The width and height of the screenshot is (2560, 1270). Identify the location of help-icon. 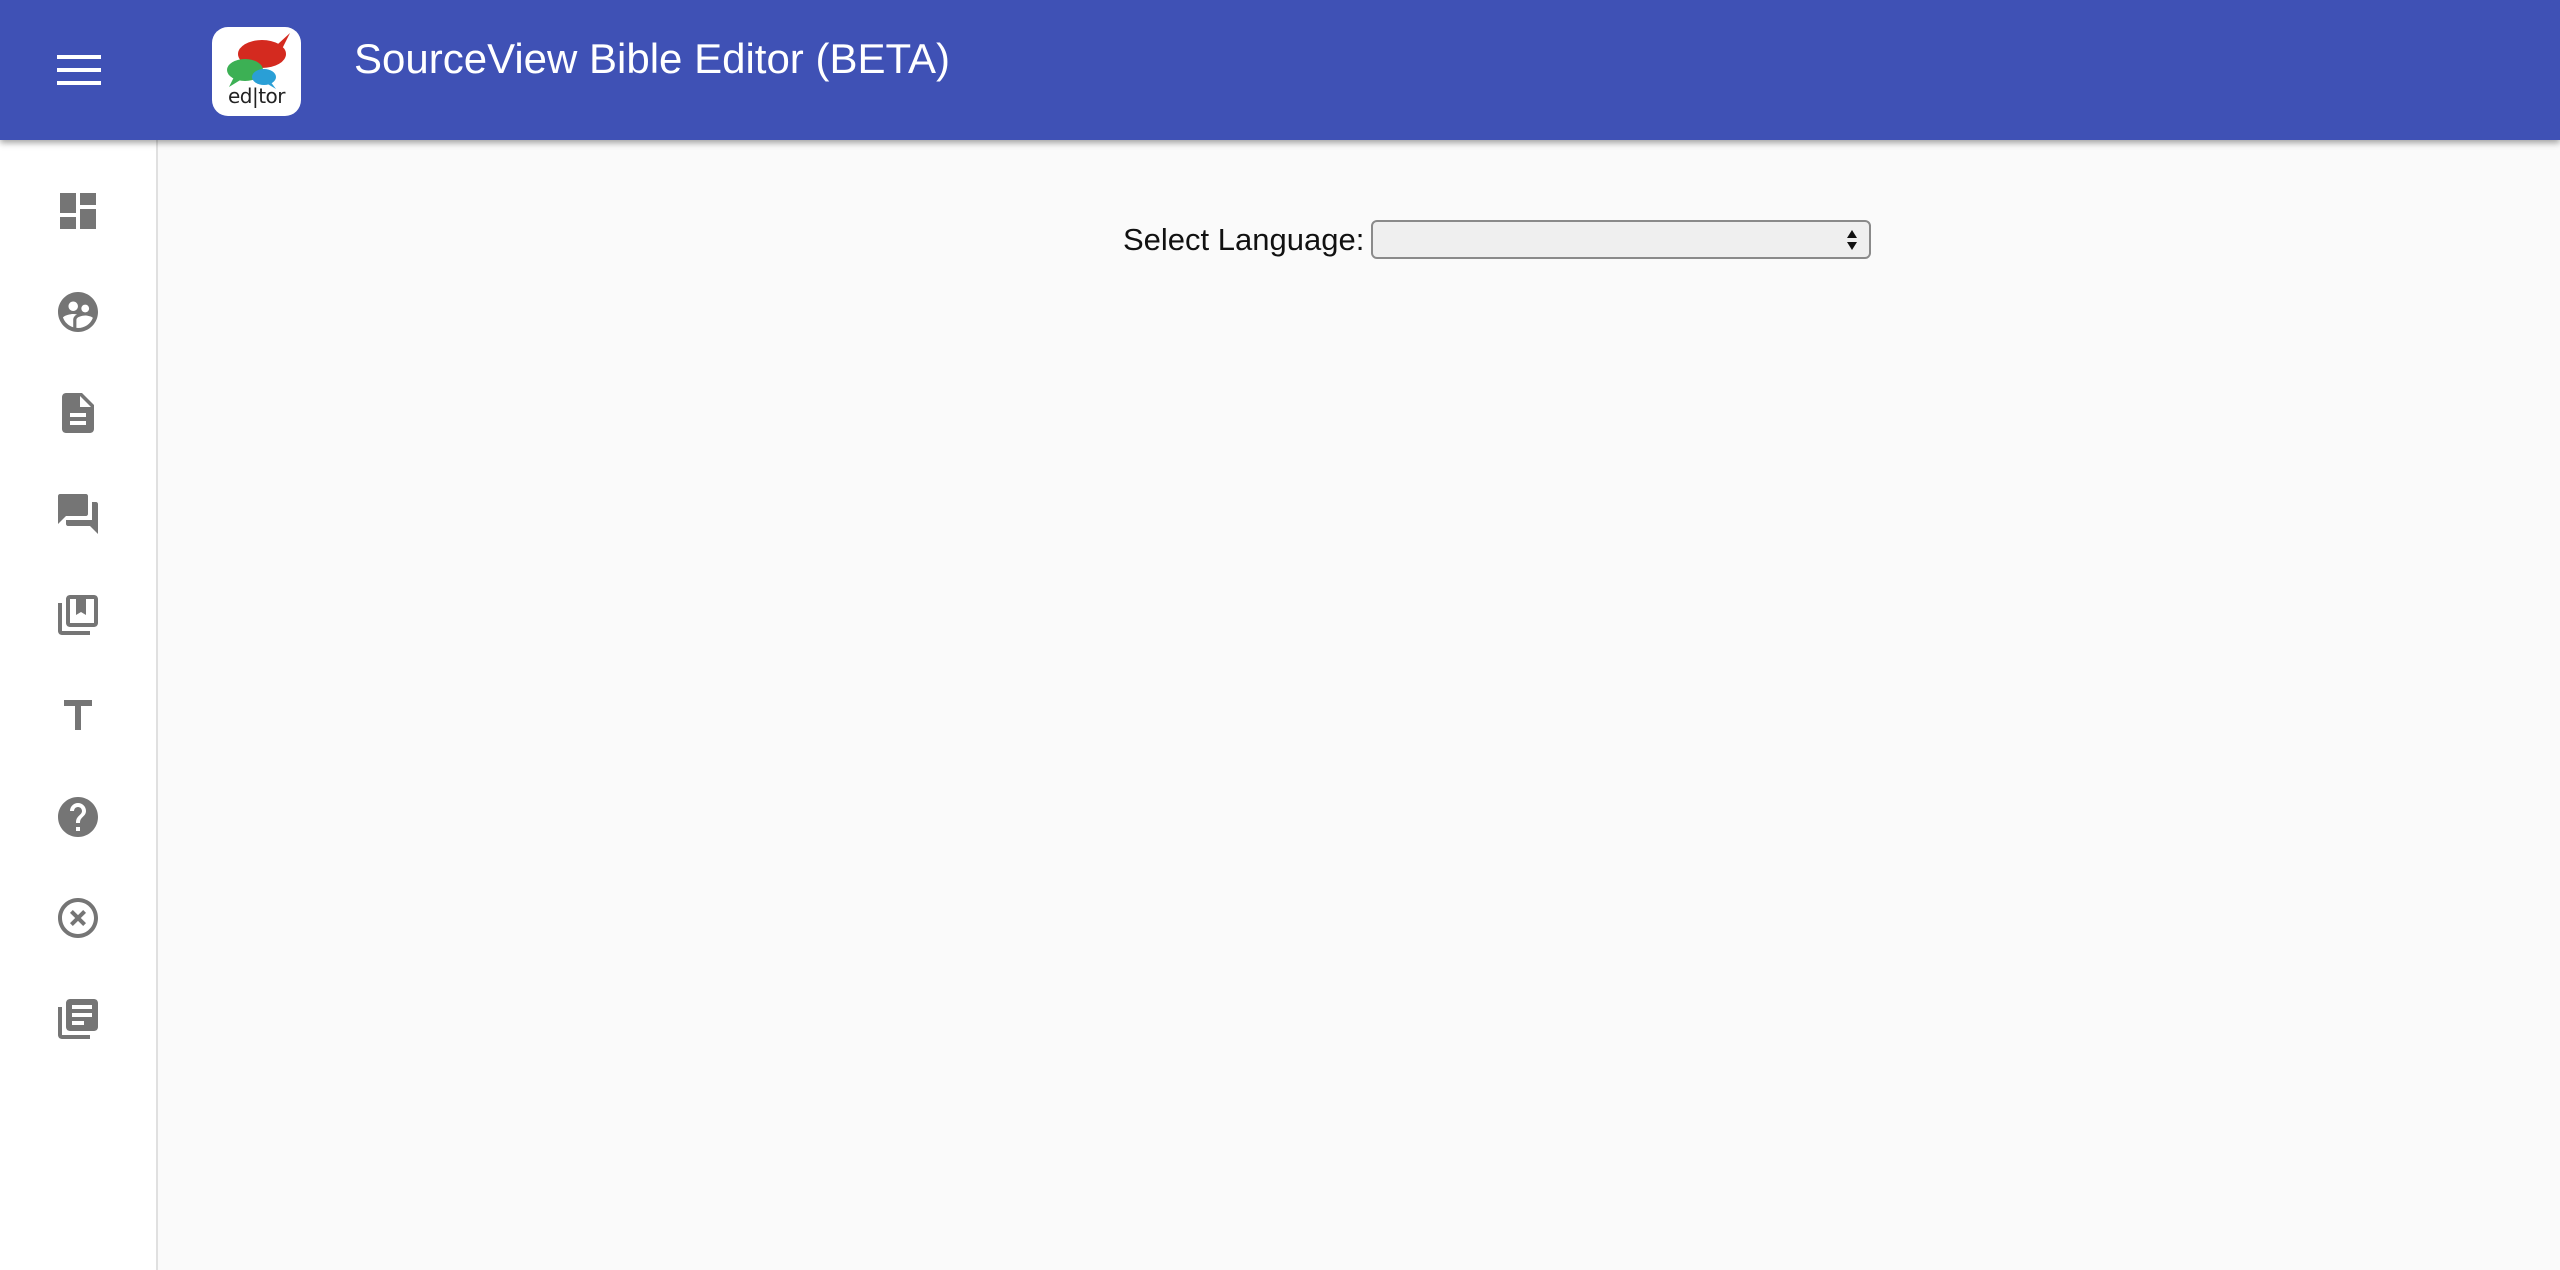
(78, 817).